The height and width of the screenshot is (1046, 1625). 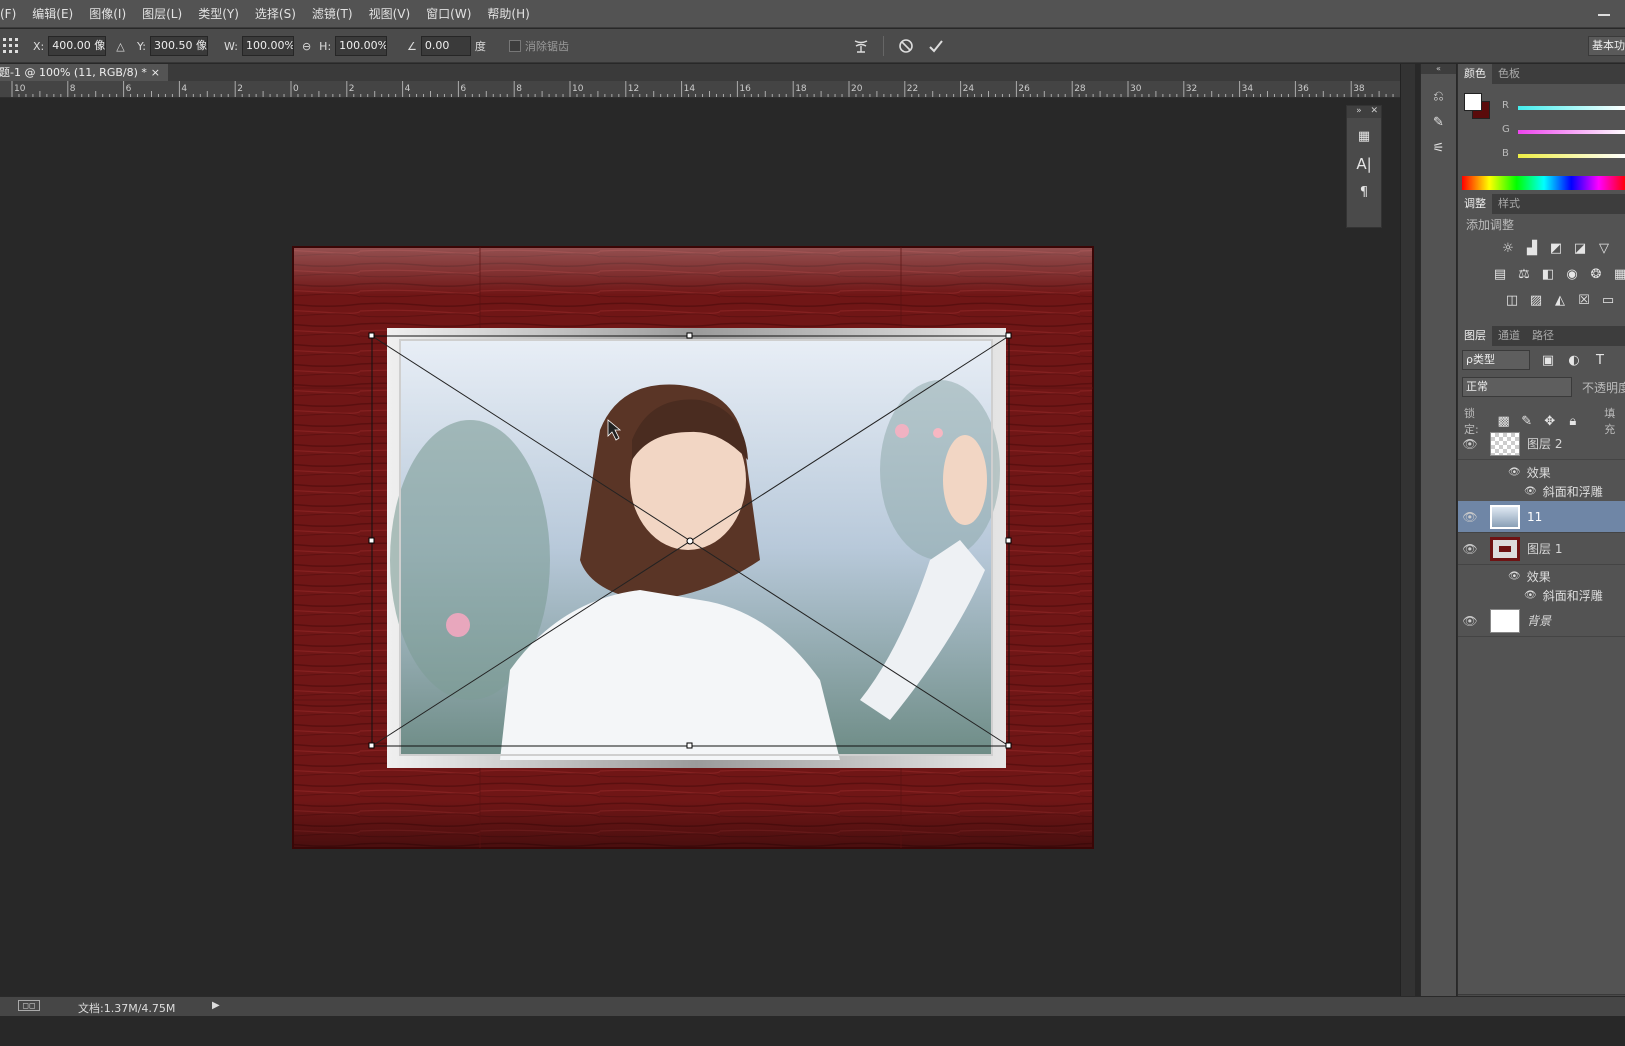 I want to click on layer-row-layer2: 👁︎ 图层 2, so click(x=1541, y=444).